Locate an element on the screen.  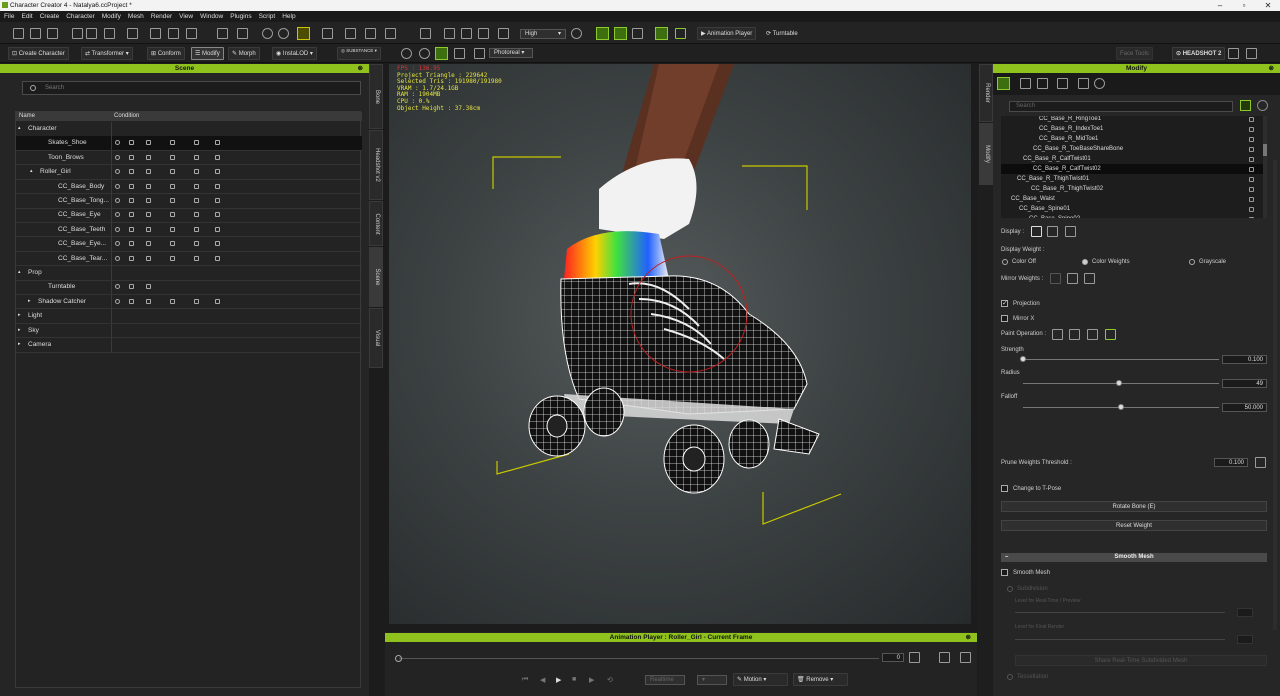
level-final-slider is located at coordinates (1120, 639).